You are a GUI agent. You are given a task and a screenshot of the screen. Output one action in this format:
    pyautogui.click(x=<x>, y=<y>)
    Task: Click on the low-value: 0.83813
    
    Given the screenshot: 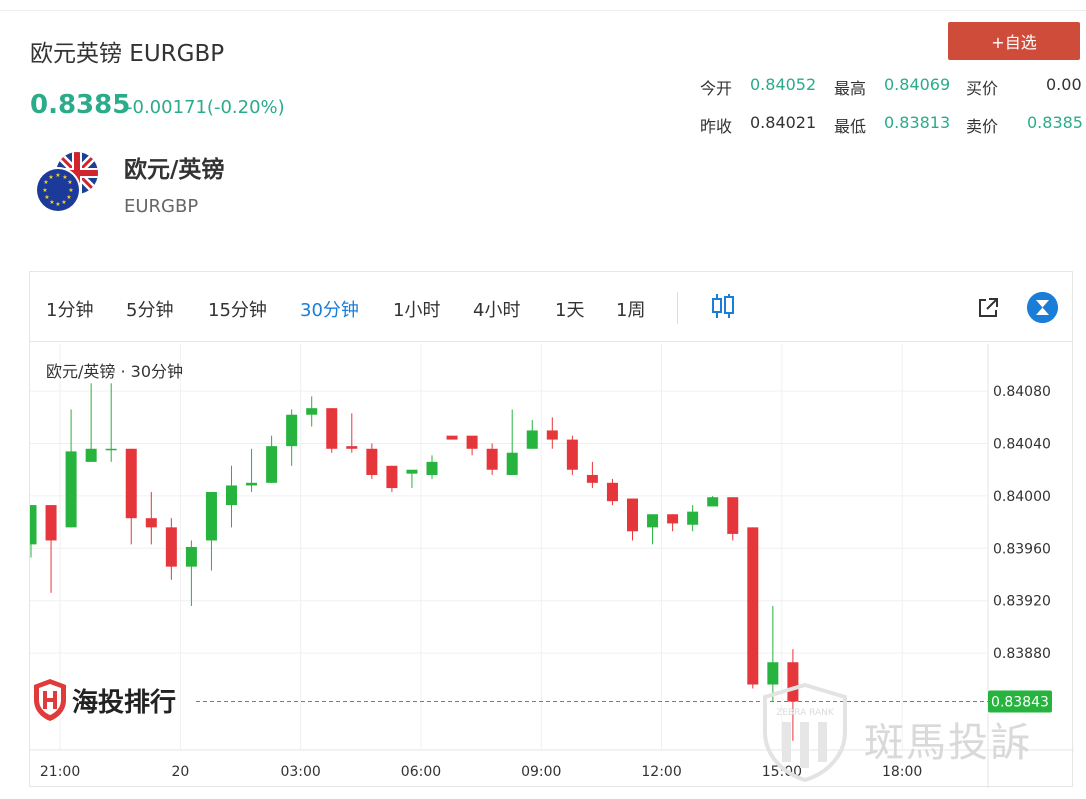 What is the action you would take?
    pyautogui.click(x=917, y=122)
    